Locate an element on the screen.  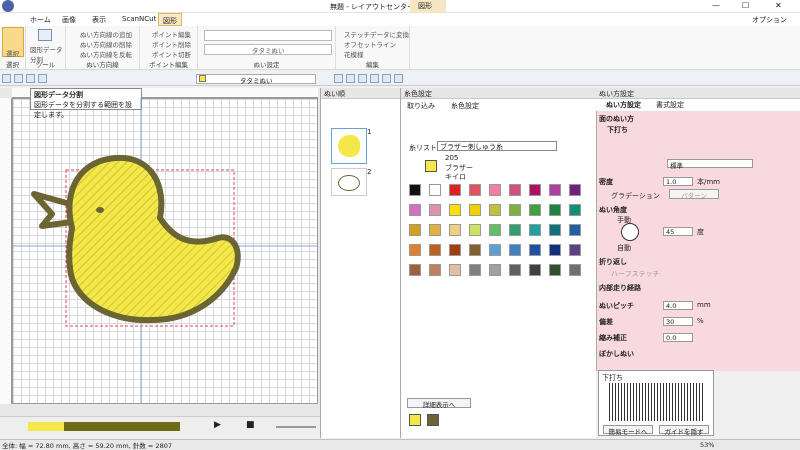
underlay-checkbox: 下打ち is located at coordinates (703, 130).